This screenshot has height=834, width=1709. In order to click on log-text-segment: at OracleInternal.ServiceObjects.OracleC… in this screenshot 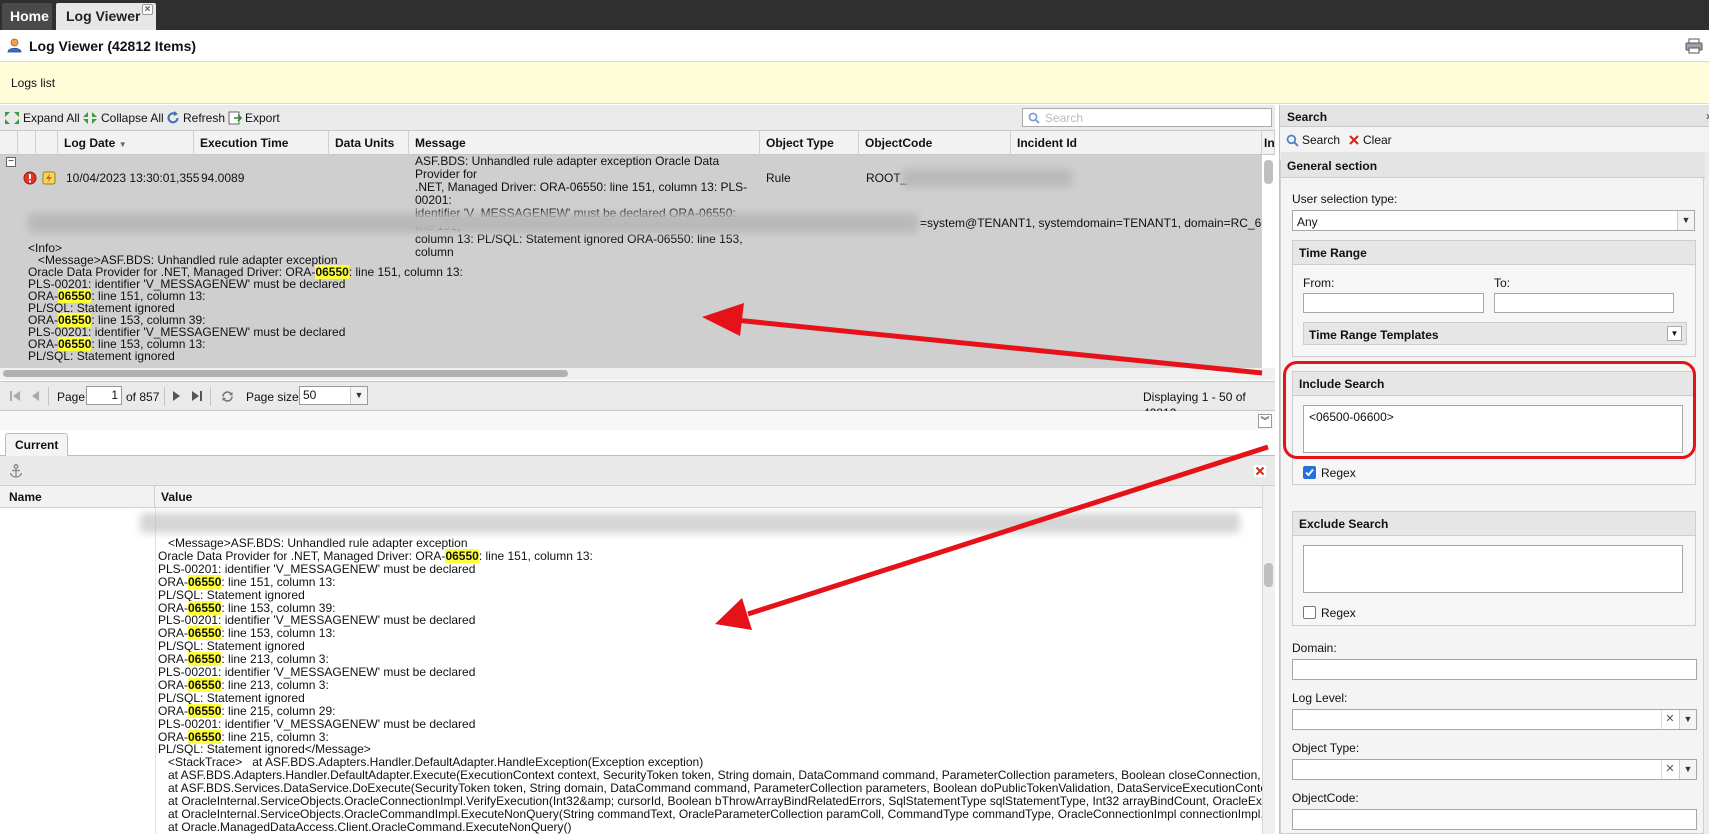, I will do `click(710, 813)`.